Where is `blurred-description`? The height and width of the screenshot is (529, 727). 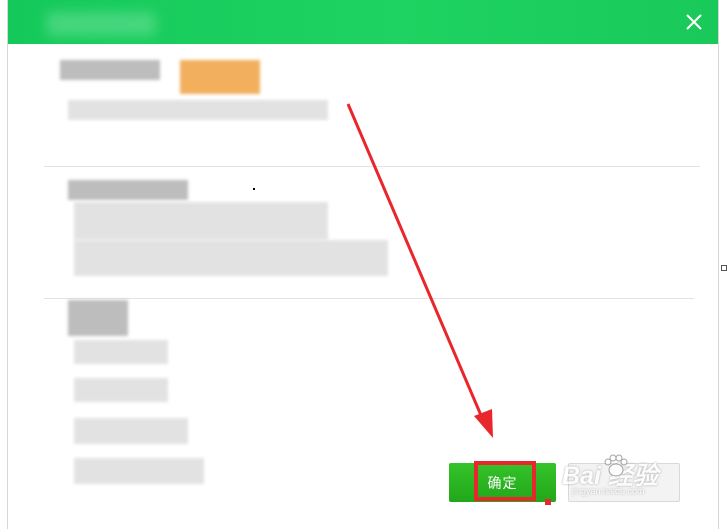 blurred-description is located at coordinates (198, 110).